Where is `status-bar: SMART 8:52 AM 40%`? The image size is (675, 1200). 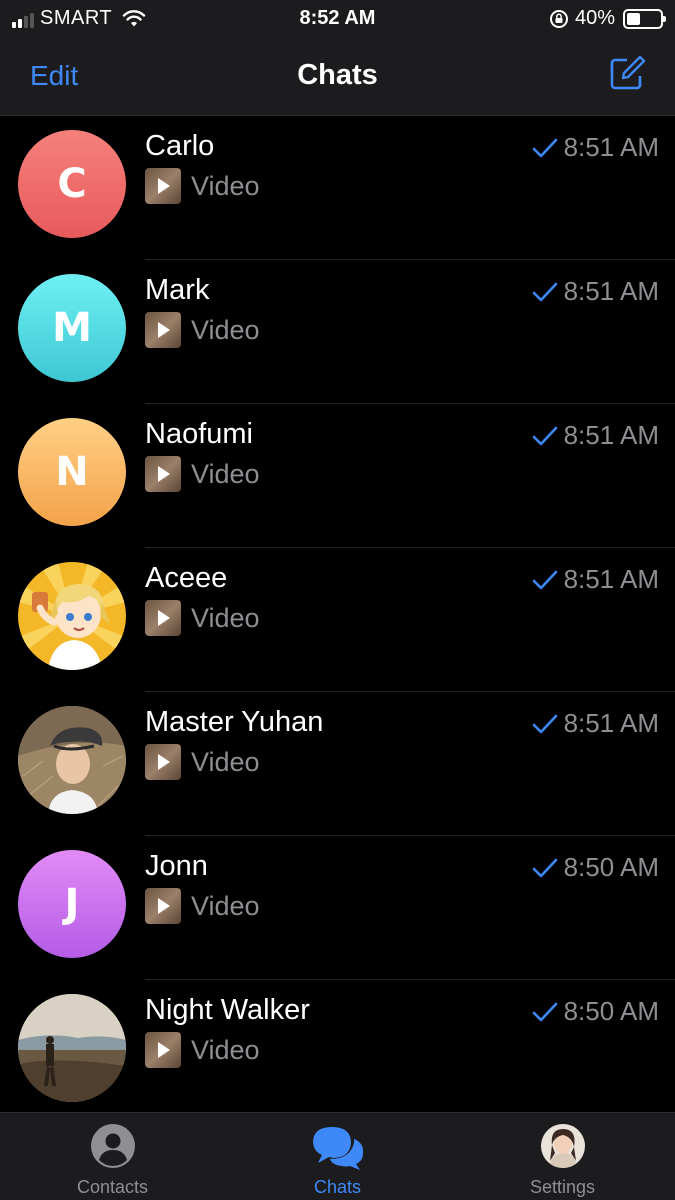
status-bar: SMART 8:52 AM 40% is located at coordinates (337, 19).